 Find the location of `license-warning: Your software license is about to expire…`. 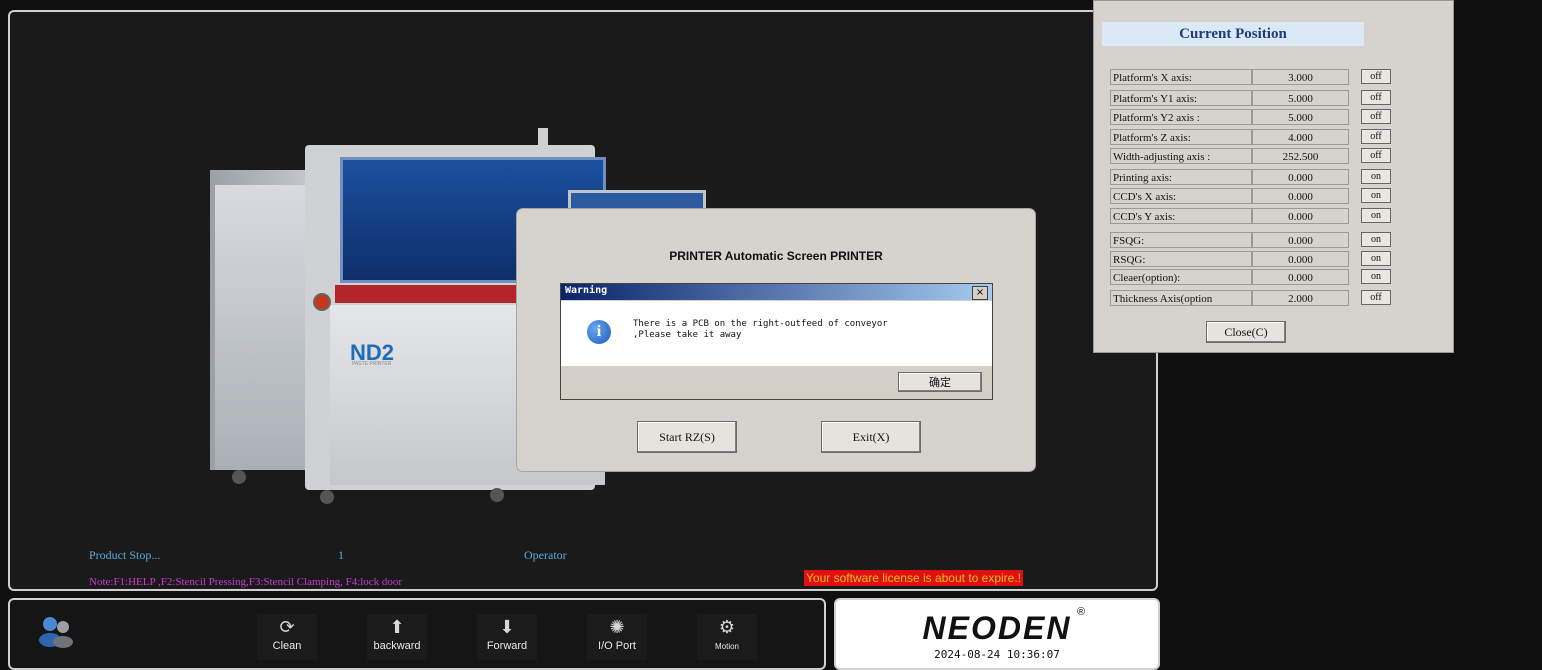

license-warning: Your software license is about to expire… is located at coordinates (914, 578).